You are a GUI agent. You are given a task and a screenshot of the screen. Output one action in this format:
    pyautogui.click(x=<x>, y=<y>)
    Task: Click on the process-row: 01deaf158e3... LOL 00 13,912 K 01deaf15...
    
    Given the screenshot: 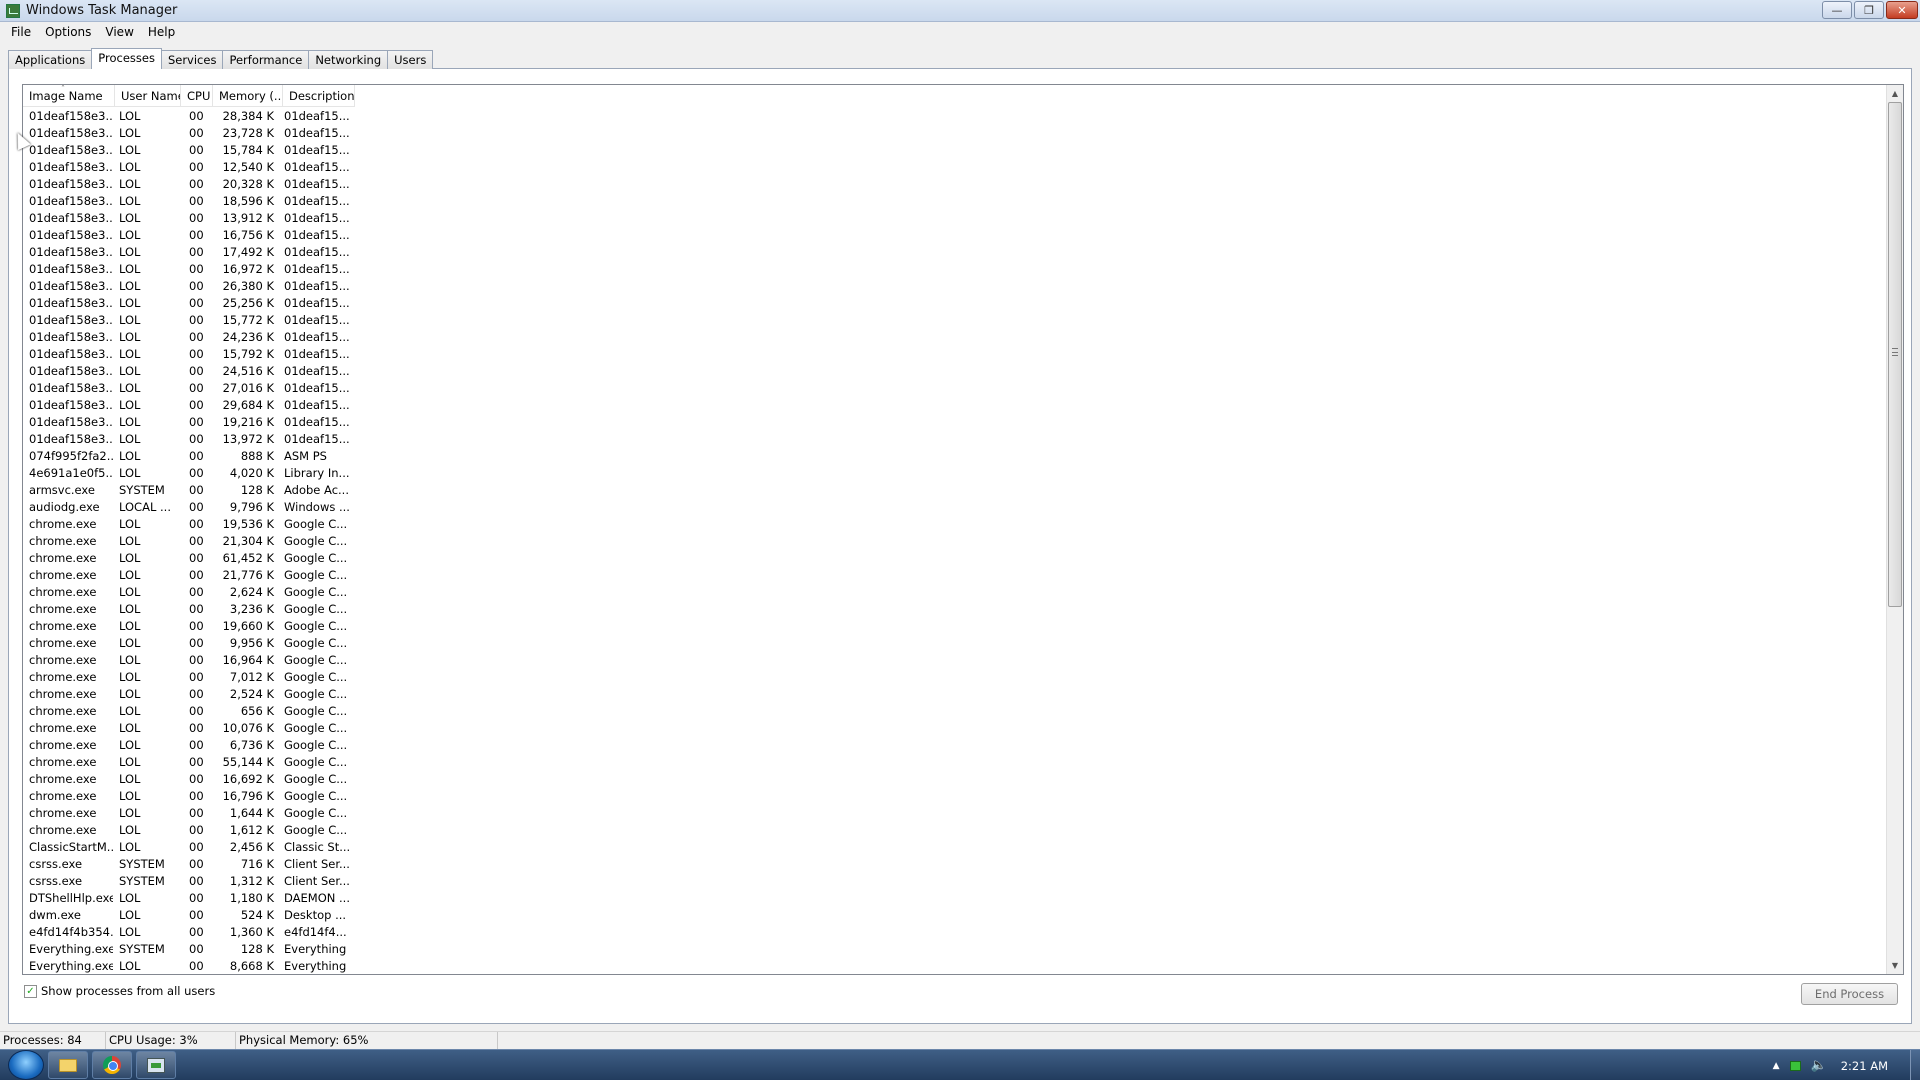 What is the action you would take?
    pyautogui.click(x=191, y=218)
    